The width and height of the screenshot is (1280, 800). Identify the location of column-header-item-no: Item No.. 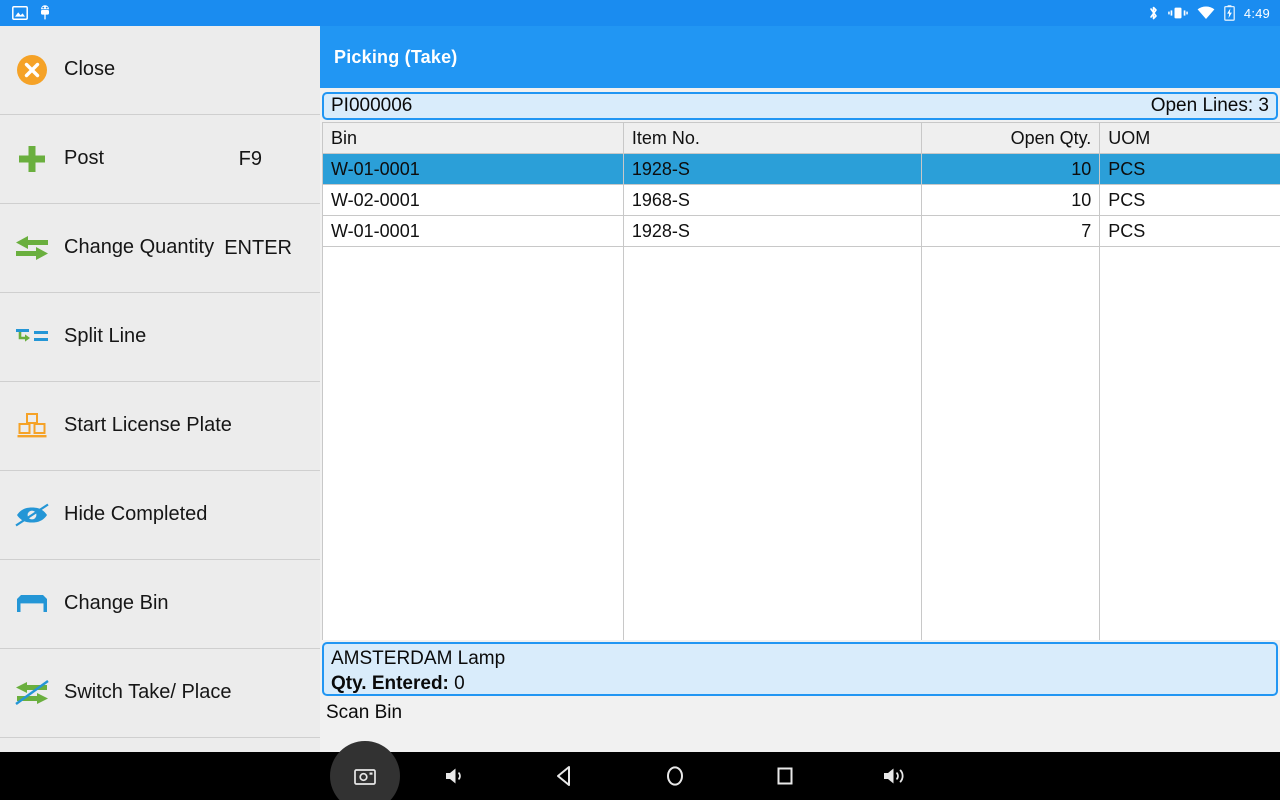
(773, 138).